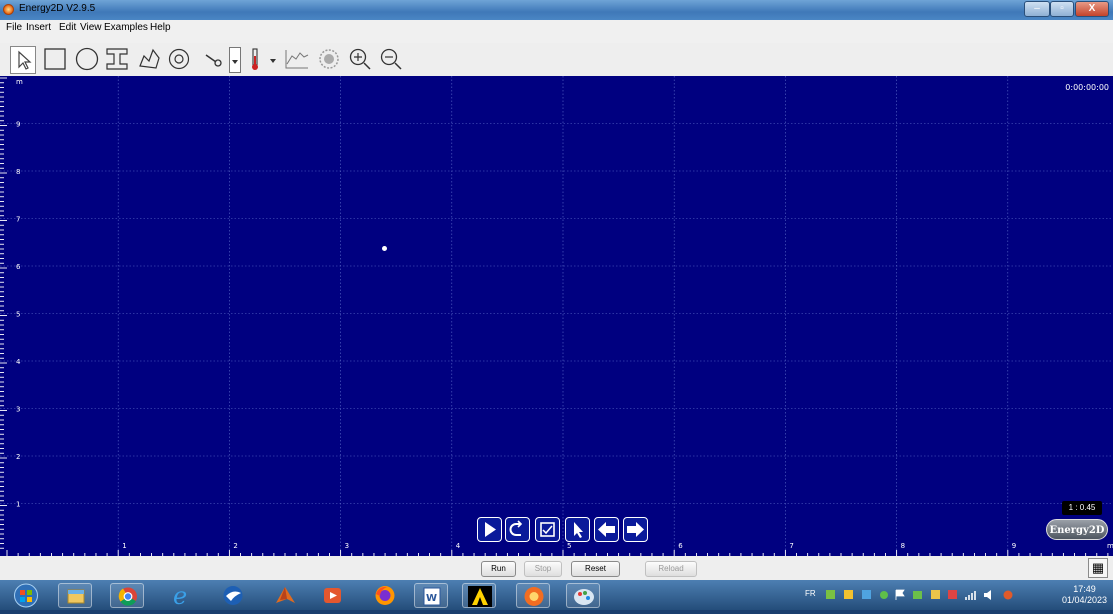  What do you see at coordinates (458, 546) in the screenshot?
I see `x-tick-label: 4` at bounding box center [458, 546].